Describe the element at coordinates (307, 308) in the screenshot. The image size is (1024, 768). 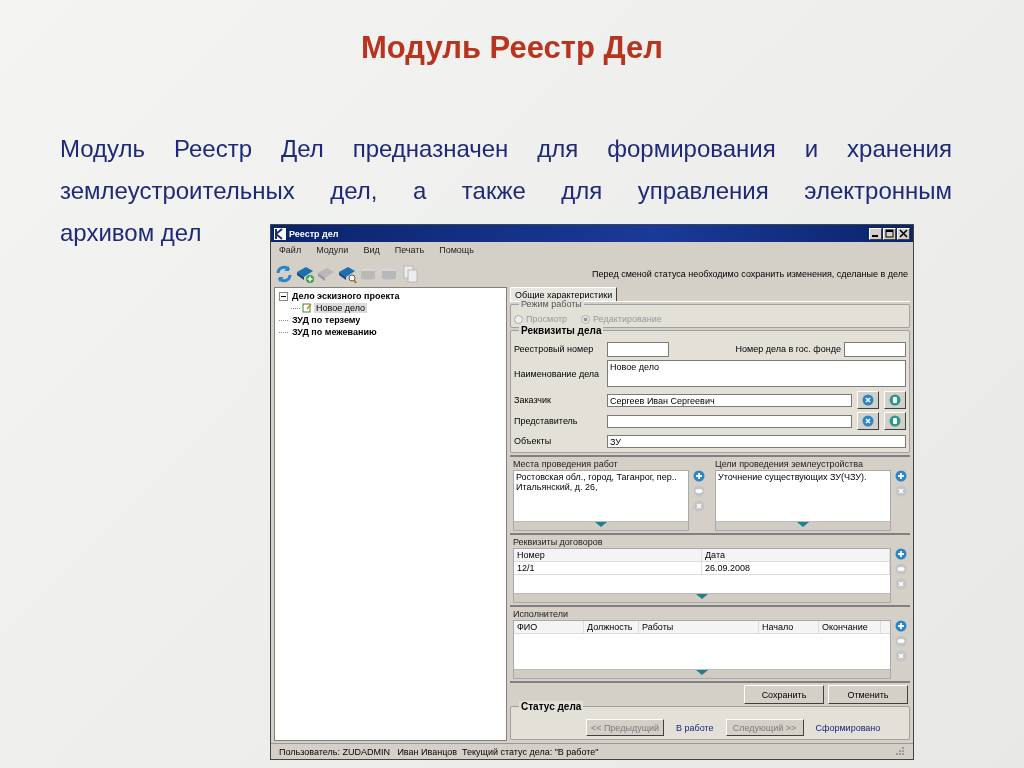
I see `document-icon` at that location.